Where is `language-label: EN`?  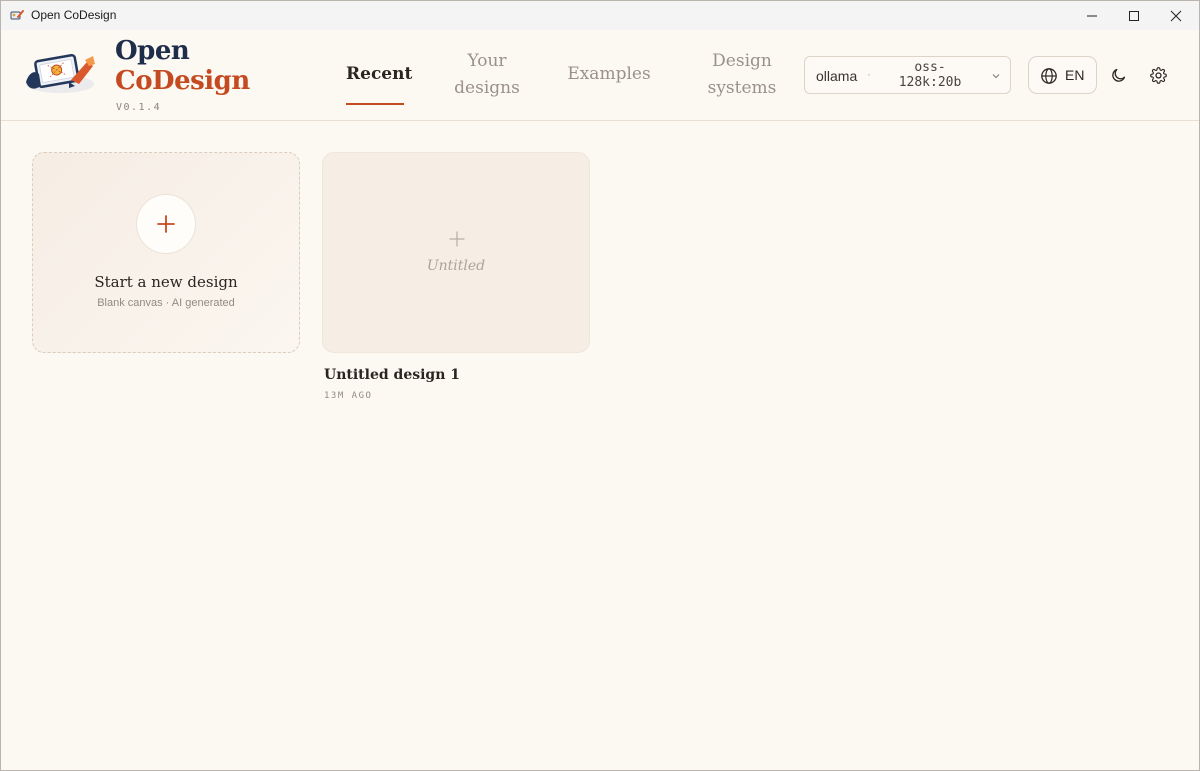 language-label: EN is located at coordinates (1075, 75).